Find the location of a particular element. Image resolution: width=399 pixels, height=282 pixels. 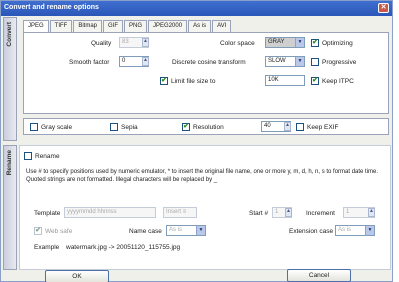

limit-size-label: Limit file size to is located at coordinates (193, 81).